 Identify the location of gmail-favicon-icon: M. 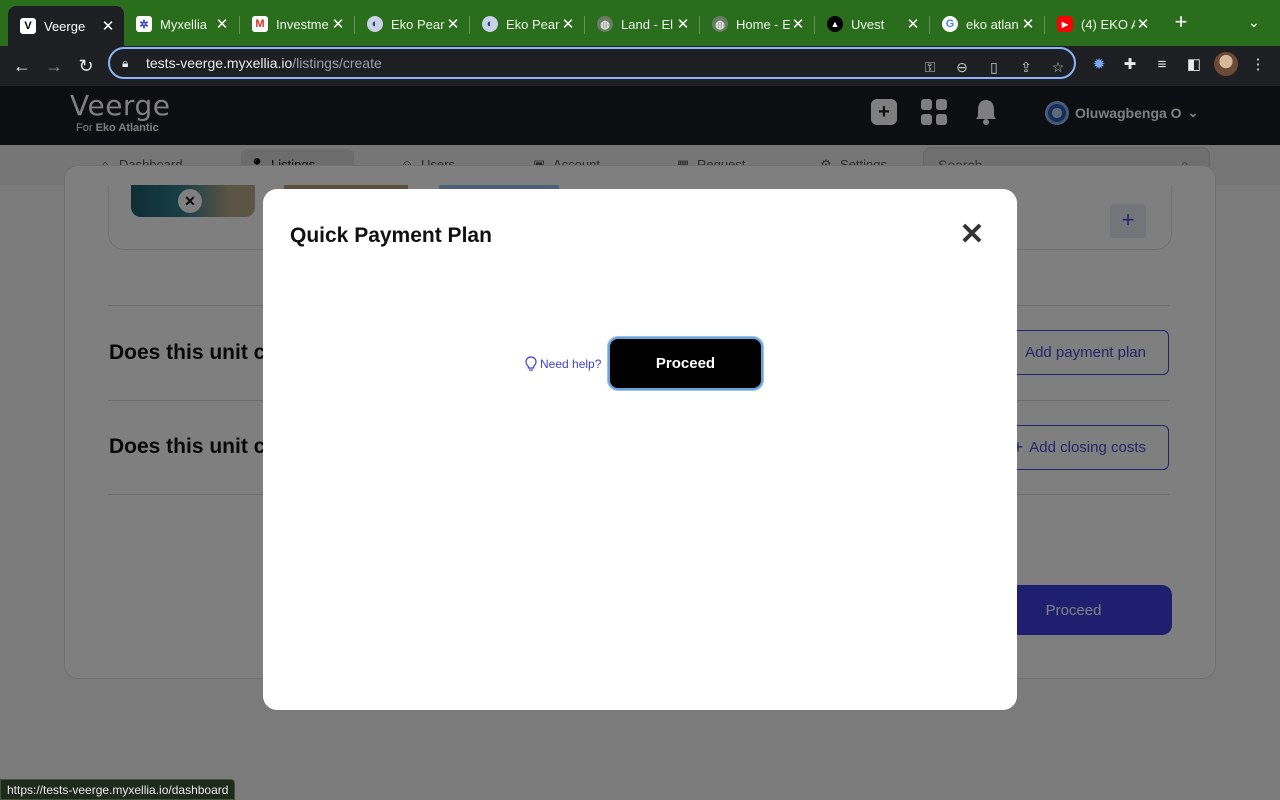
(260, 24).